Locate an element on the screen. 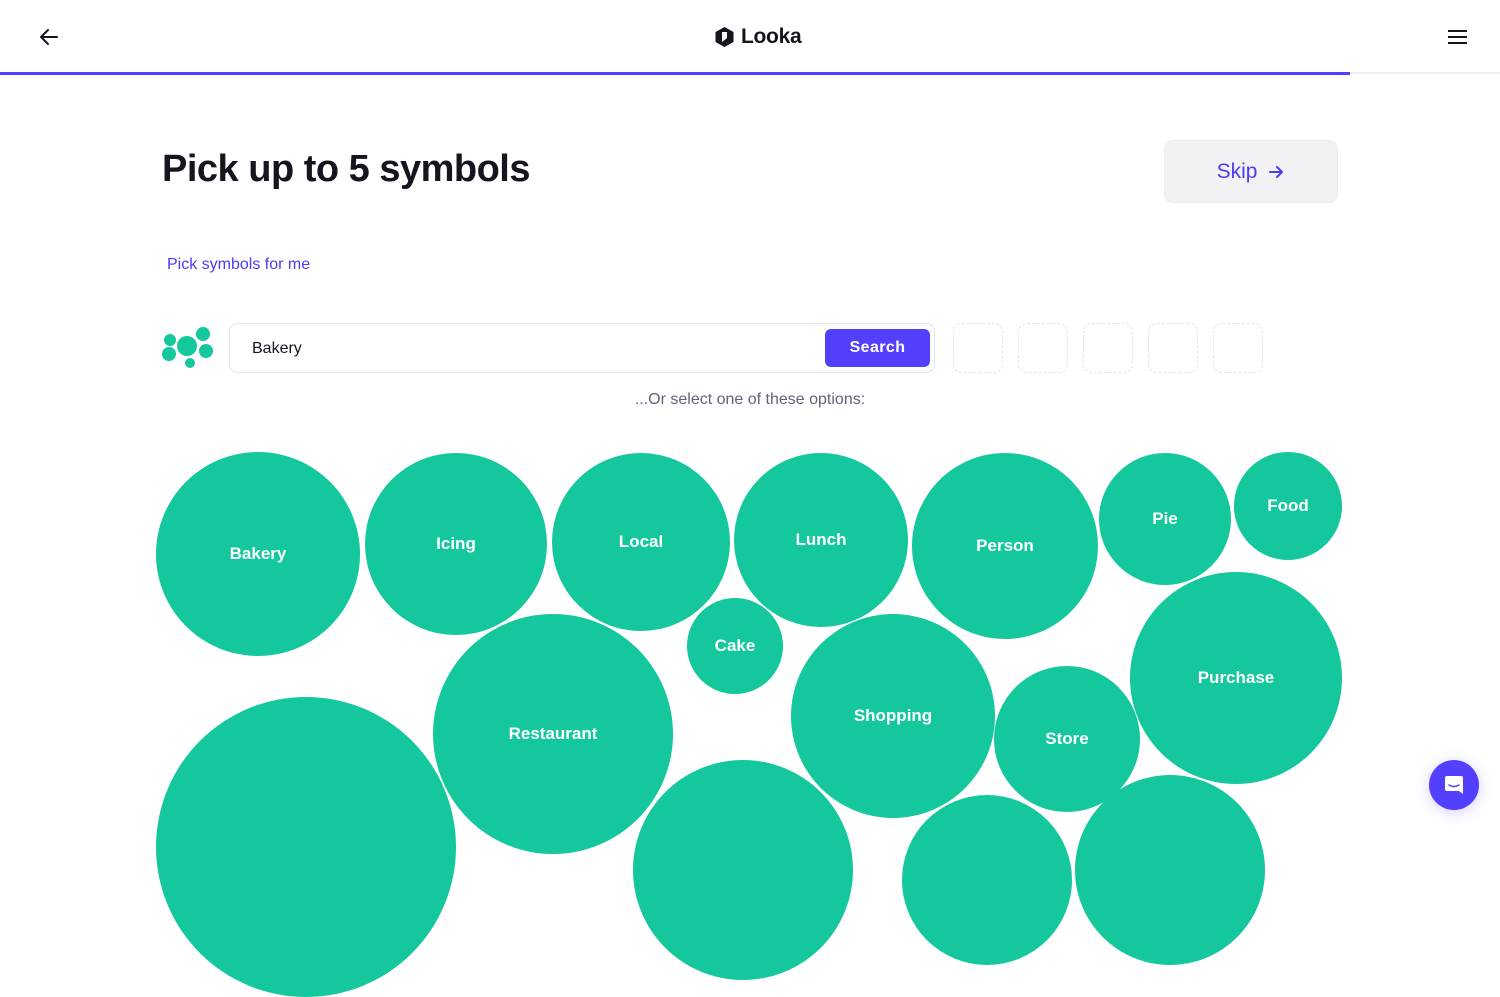 The height and width of the screenshot is (997, 1500). page-title: Pick up to 5 symbols is located at coordinates (346, 169).